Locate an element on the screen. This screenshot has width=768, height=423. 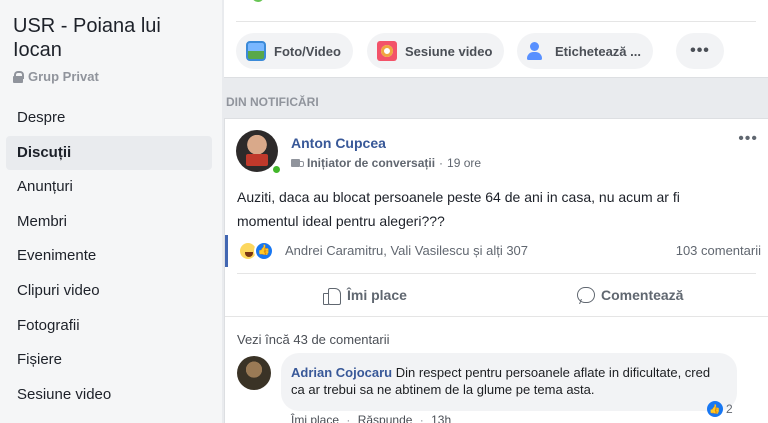
sidebar-item-fotografii: Fotografii is located at coordinates (109, 326).